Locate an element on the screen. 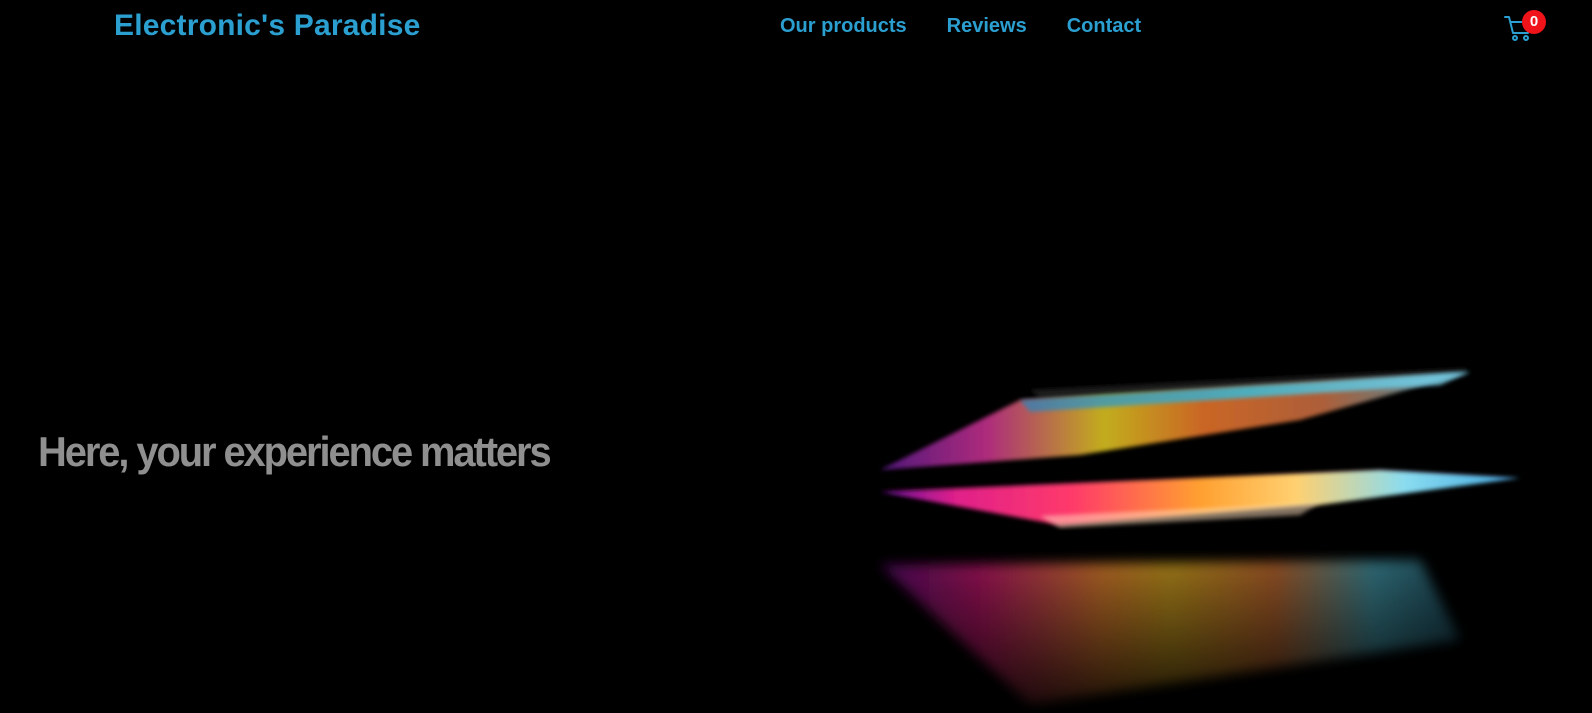 The width and height of the screenshot is (1592, 713). cart-button: 0 is located at coordinates (1523, 28).